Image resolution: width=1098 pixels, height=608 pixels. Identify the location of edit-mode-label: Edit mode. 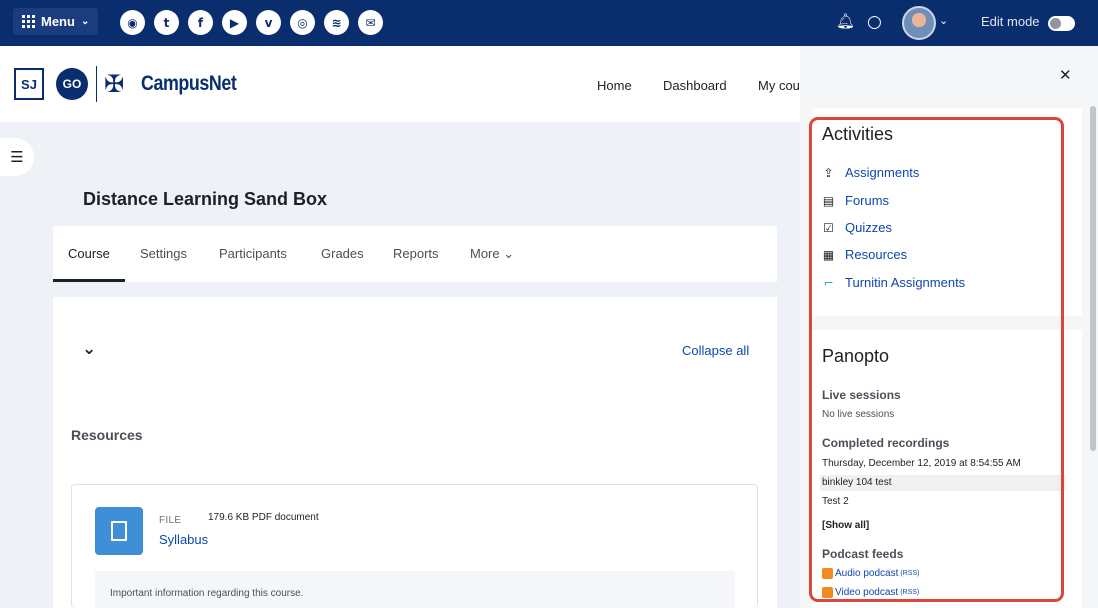
(1010, 21).